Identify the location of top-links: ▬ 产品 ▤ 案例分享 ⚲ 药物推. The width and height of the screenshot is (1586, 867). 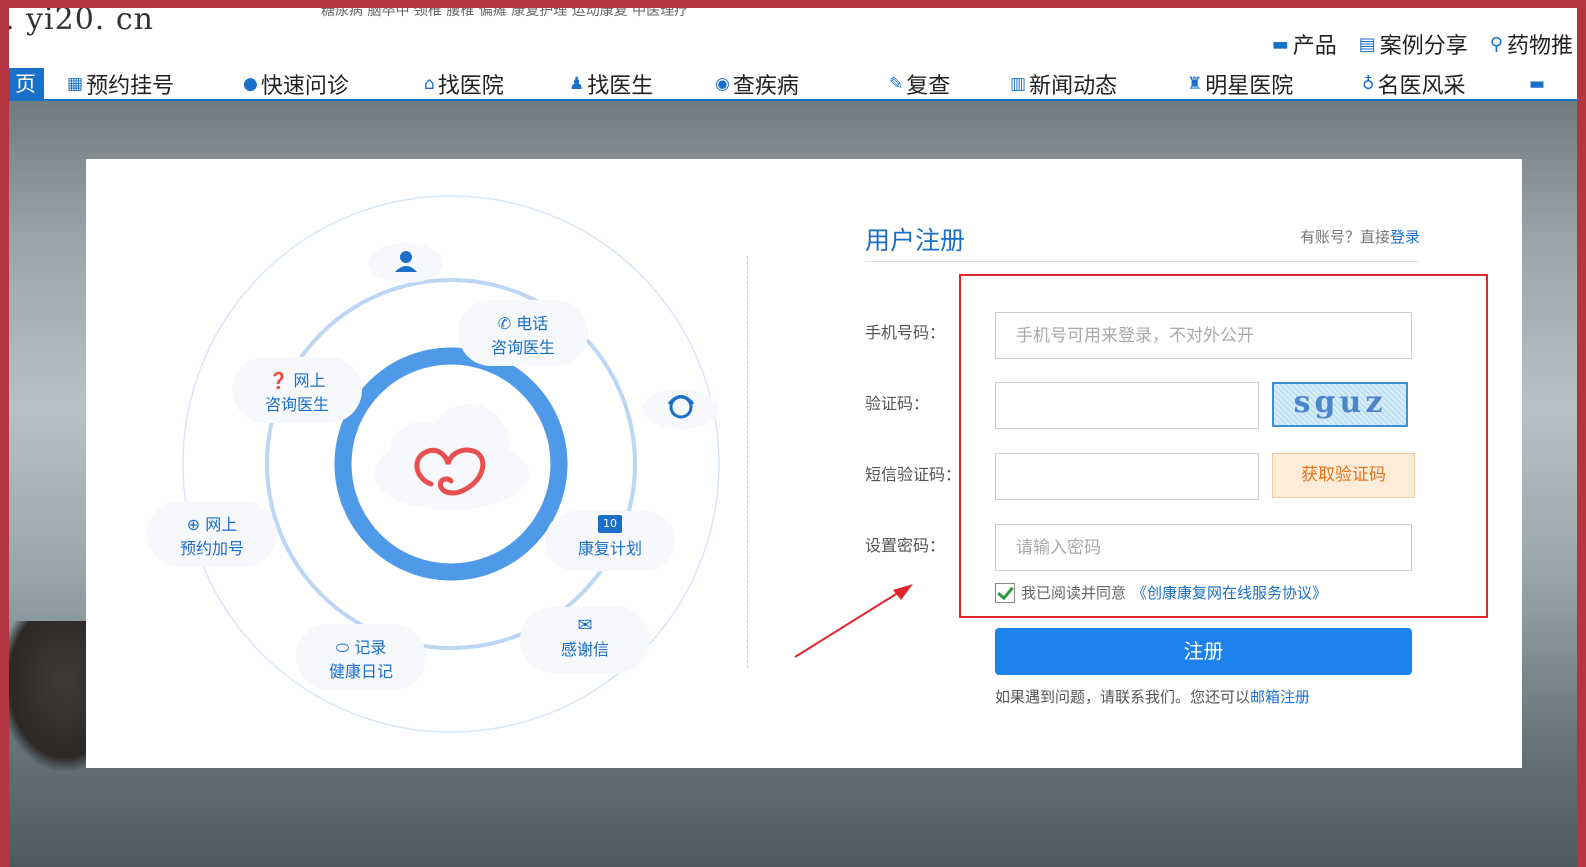
(1422, 44).